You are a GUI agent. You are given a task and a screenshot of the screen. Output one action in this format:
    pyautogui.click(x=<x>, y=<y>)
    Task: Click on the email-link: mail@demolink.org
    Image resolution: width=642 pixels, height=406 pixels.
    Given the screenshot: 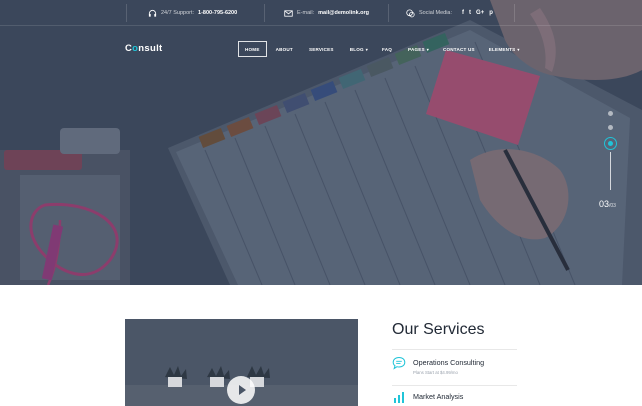 What is the action you would take?
    pyautogui.click(x=343, y=13)
    